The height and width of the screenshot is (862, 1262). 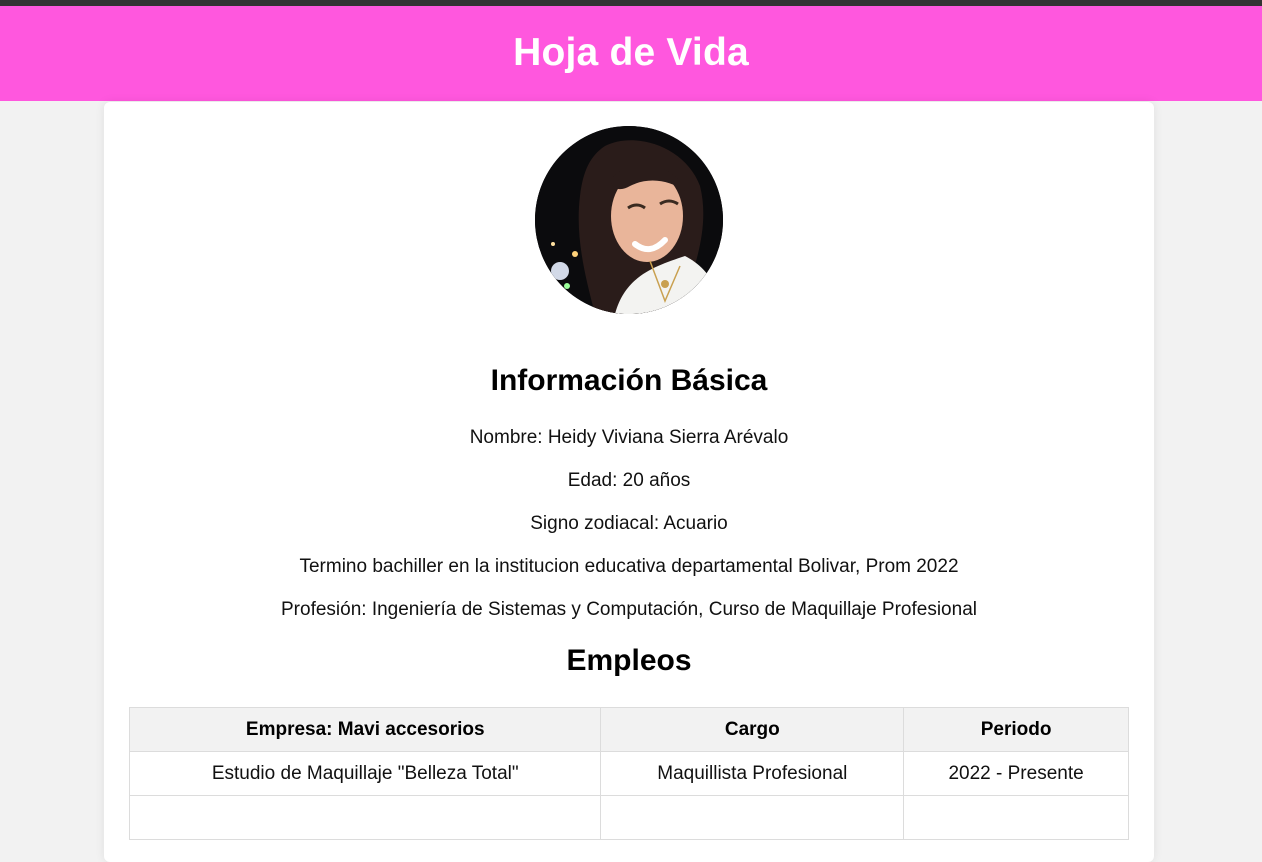 What do you see at coordinates (1016, 773) in the screenshot?
I see `cell-period: 2022 - Presente` at bounding box center [1016, 773].